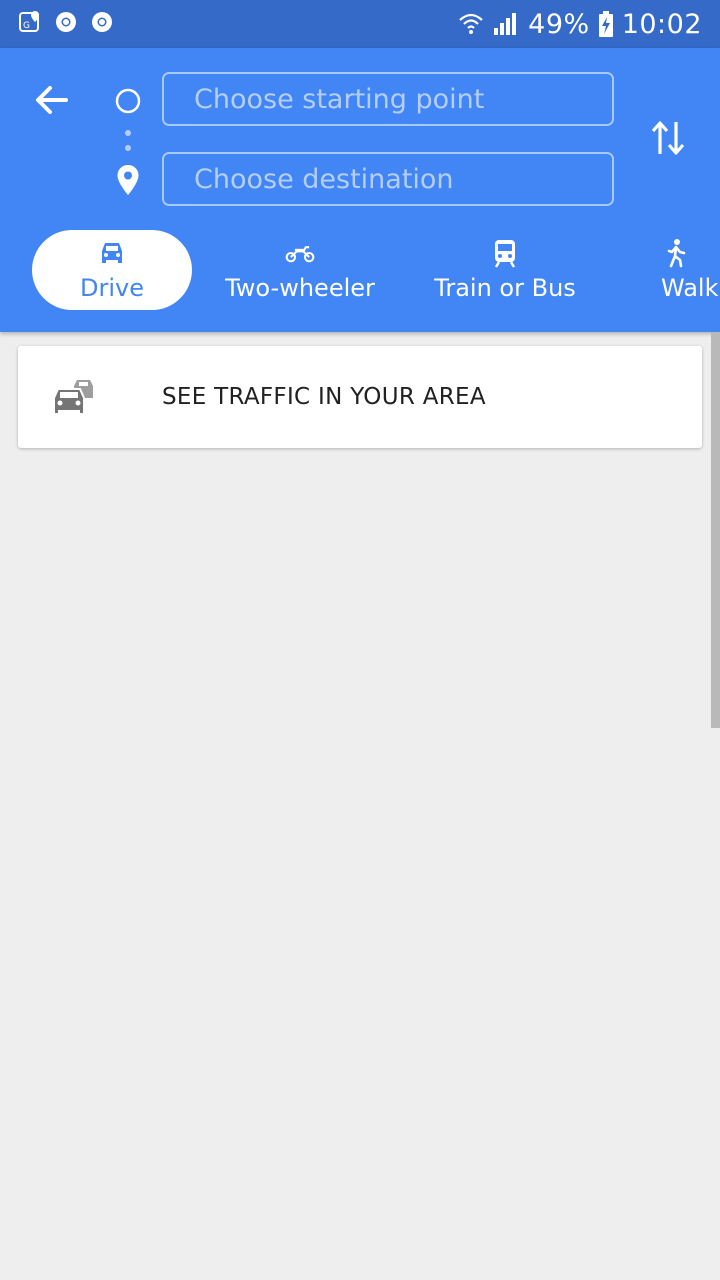 The height and width of the screenshot is (1280, 720). Describe the element at coordinates (388, 179) in the screenshot. I see `destination-input` at that location.